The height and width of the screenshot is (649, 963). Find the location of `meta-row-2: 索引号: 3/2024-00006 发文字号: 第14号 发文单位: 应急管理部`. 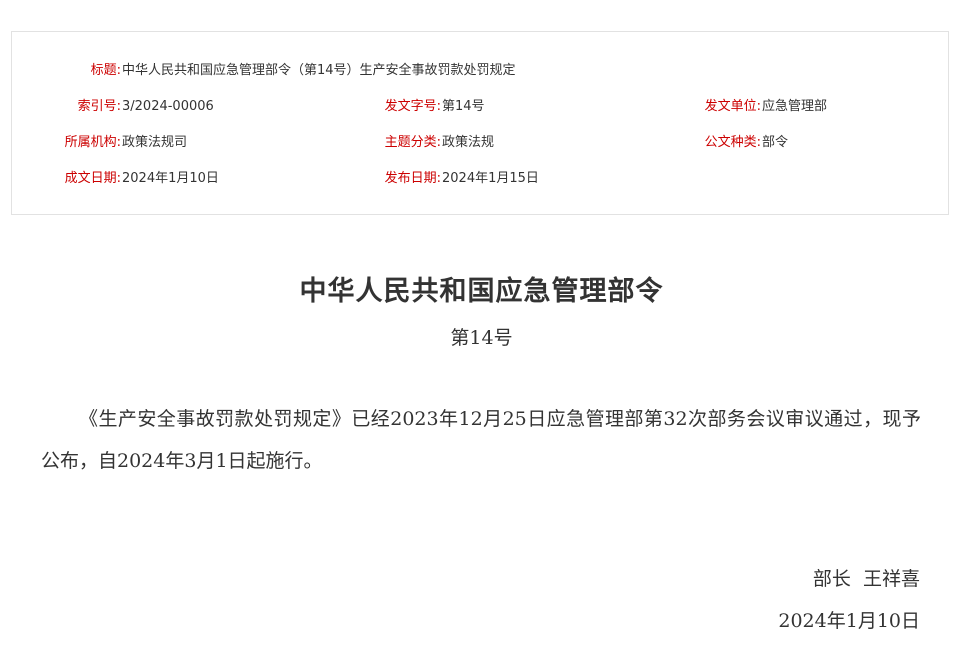

meta-row-2: 索引号: 3/2024-00006 发文字号: 第14号 发文单位: 应急管理部 is located at coordinates (480, 107).